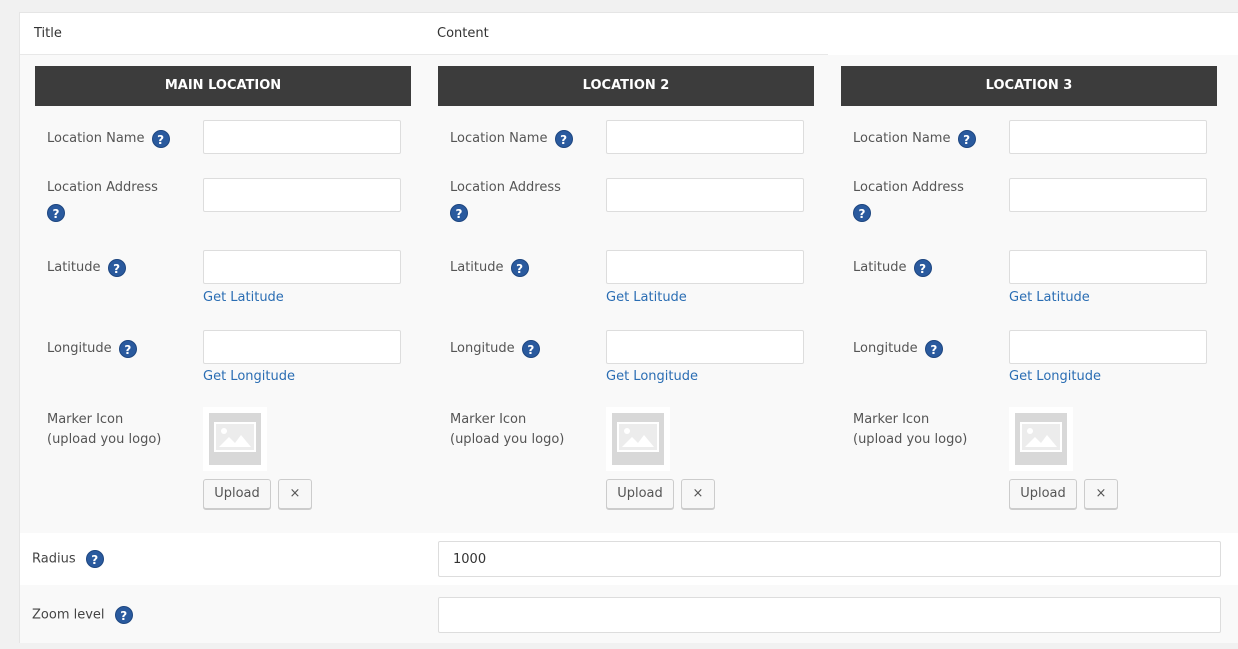  Describe the element at coordinates (829, 615) in the screenshot. I see `zoom-level-input` at that location.